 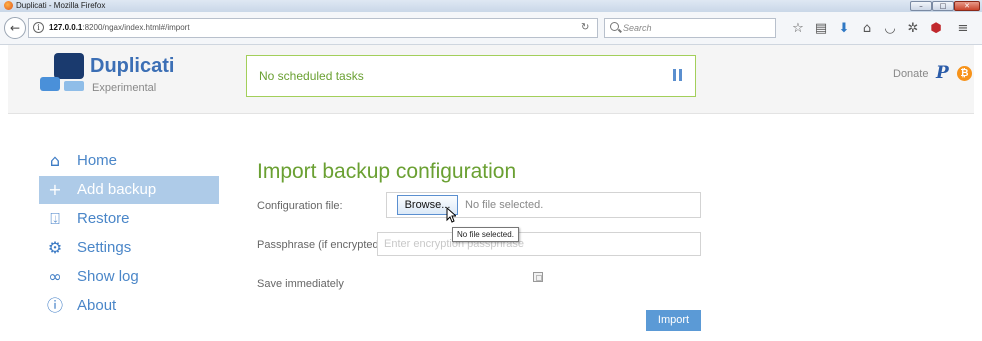 I want to click on reading-list-icon: ▤, so click(x=821, y=29).